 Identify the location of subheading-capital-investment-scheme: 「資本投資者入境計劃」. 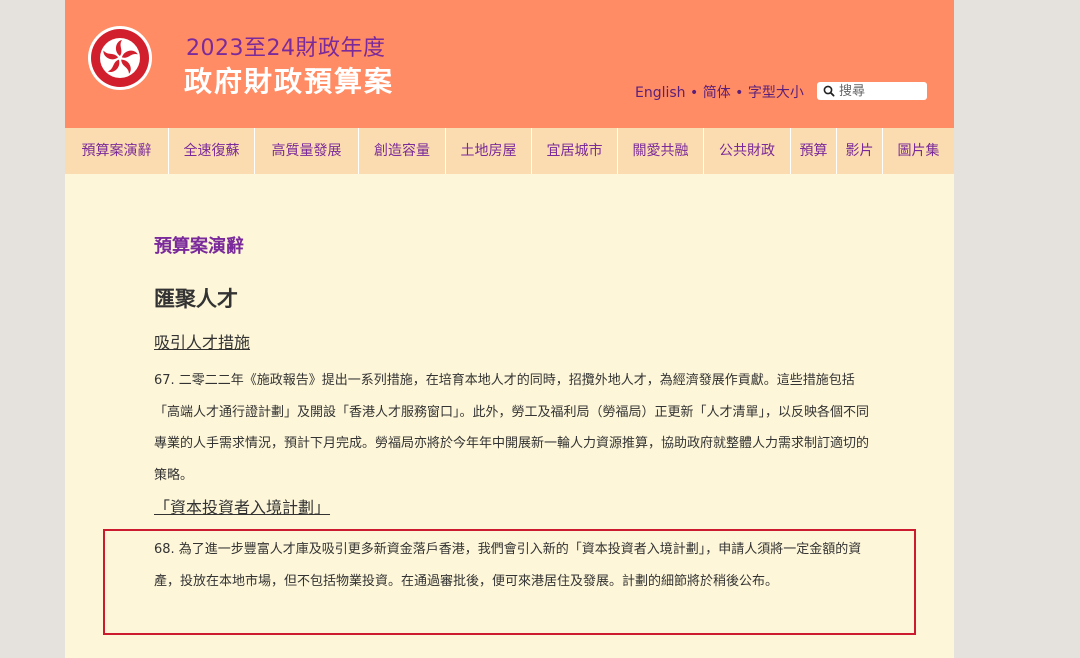
(242, 507).